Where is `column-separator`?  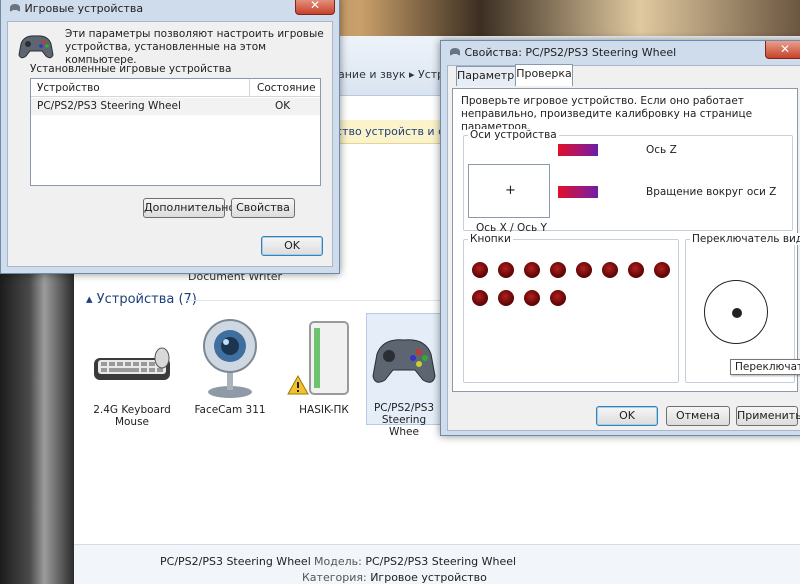
column-separator is located at coordinates (249, 88).